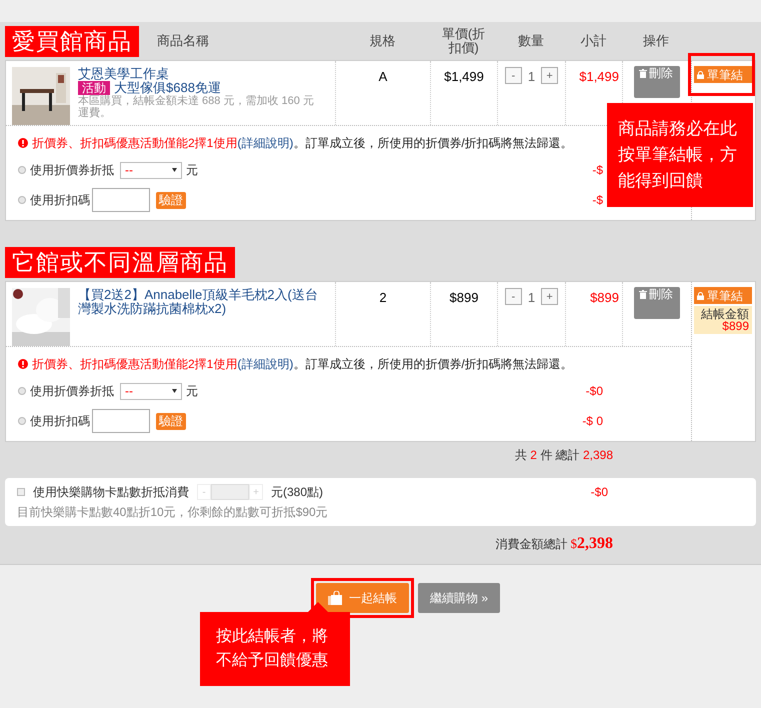  I want to click on points-note: 目前快樂購卡點數40點折10元，你剩餘的點數可折抵$90元, so click(173, 512).